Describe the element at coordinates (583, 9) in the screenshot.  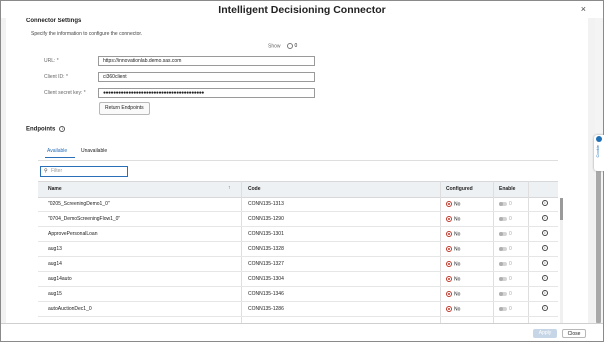
I see `close-icon: ×` at that location.